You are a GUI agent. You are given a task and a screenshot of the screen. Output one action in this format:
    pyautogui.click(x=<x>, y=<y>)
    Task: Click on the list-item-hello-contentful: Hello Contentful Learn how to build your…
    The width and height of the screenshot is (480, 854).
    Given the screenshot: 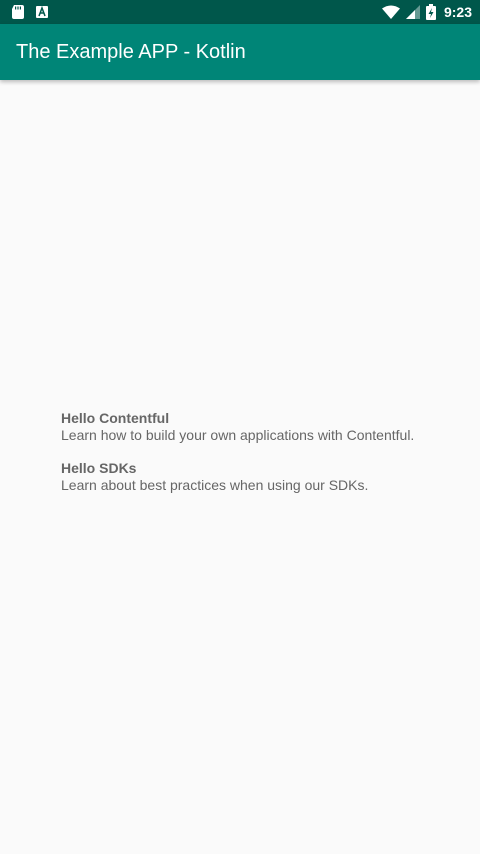 What is the action you would take?
    pyautogui.click(x=261, y=427)
    